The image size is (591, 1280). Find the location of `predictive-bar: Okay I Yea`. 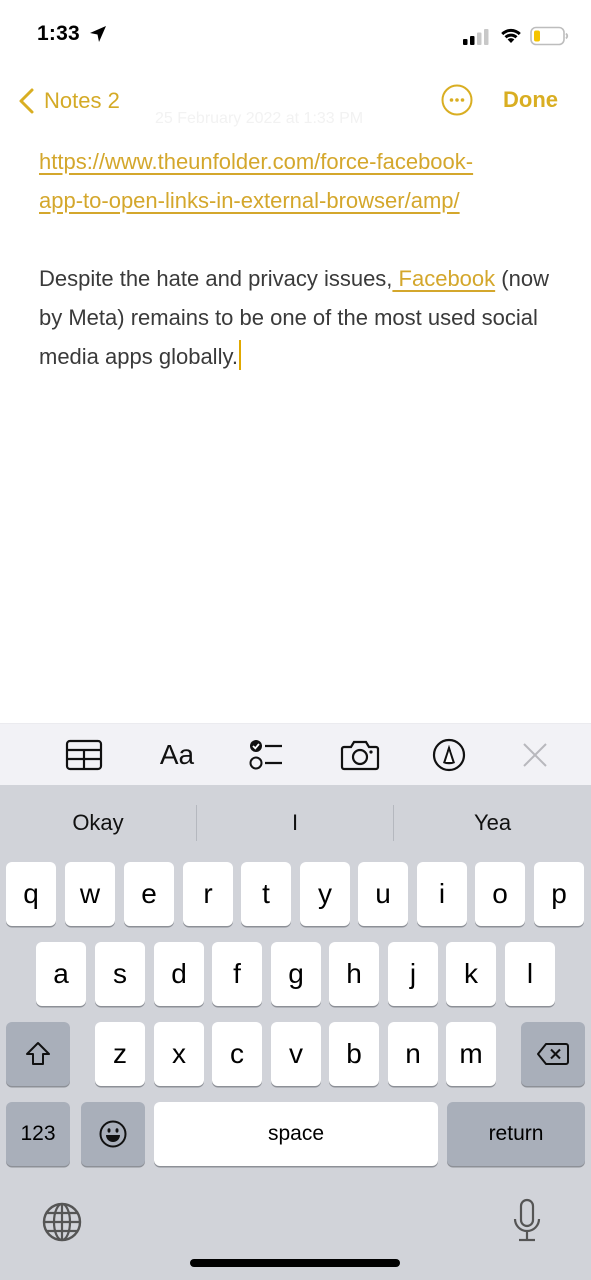

predictive-bar: Okay I Yea is located at coordinates (295, 822).